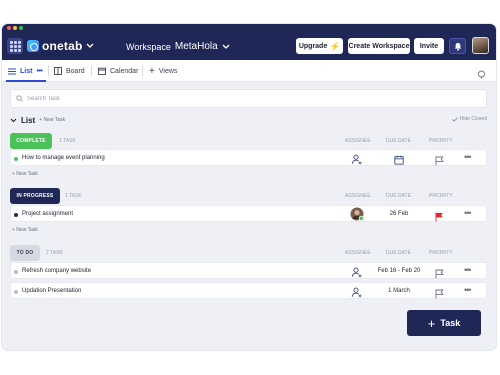  What do you see at coordinates (56, 271) in the screenshot?
I see `task-name: Refresh company website` at bounding box center [56, 271].